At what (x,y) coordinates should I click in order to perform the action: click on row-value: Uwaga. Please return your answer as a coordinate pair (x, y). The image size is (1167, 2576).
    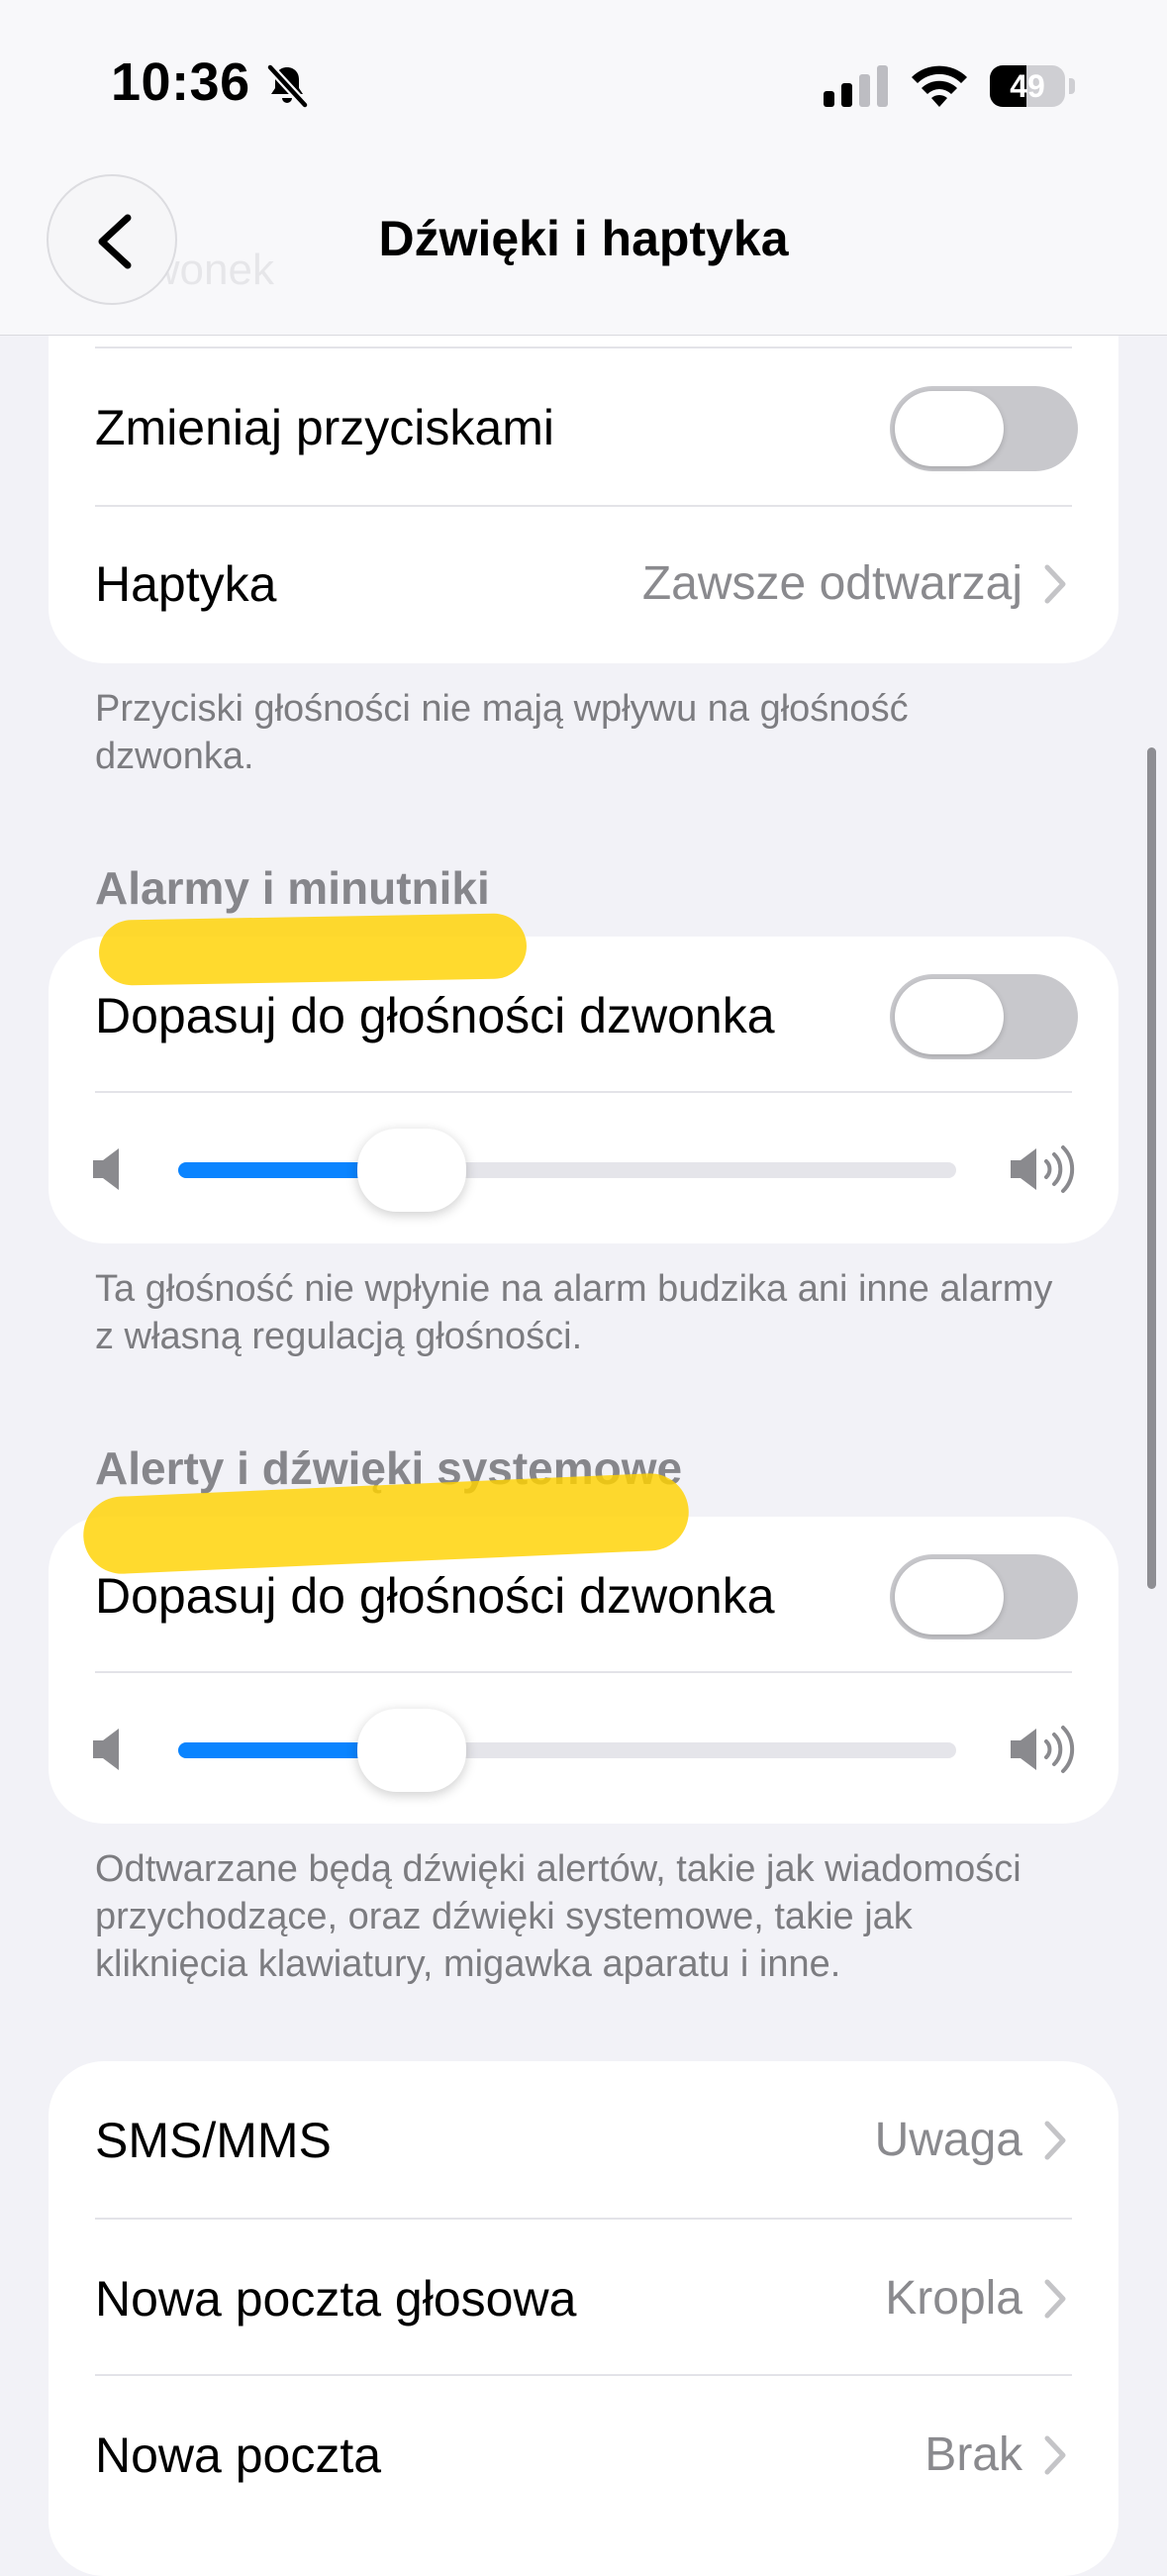
    Looking at the image, I should click on (948, 2140).